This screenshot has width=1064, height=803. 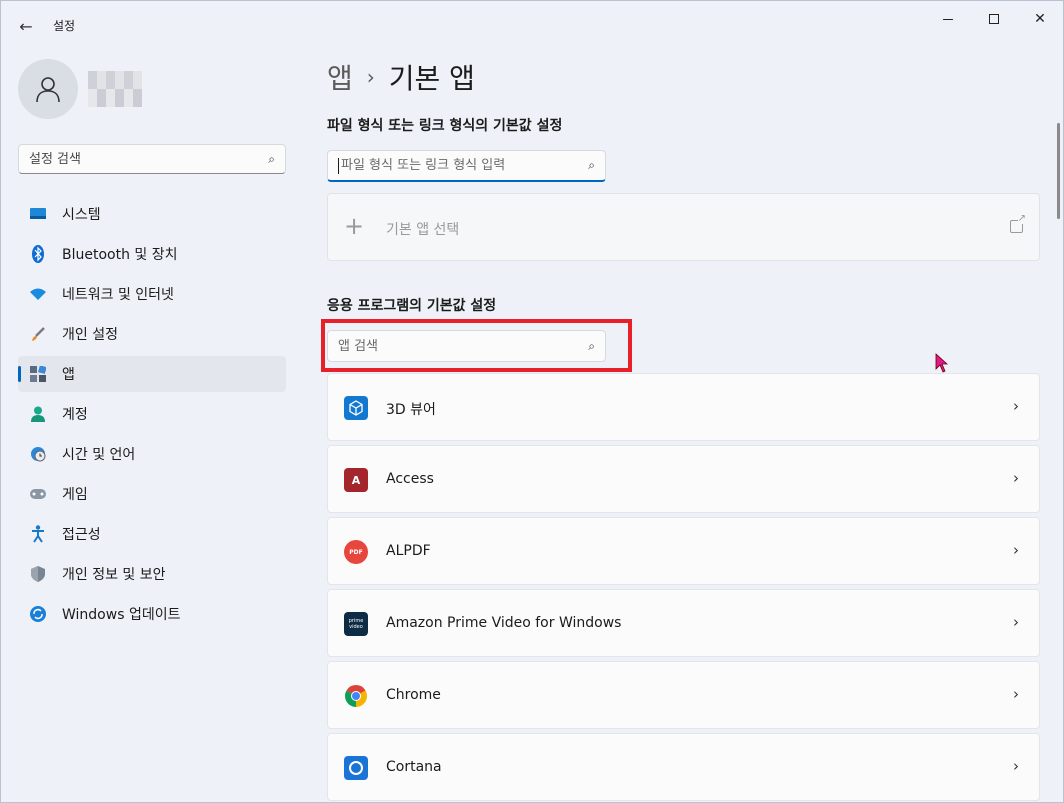 I want to click on mouse-cursor-icon, so click(x=942, y=365).